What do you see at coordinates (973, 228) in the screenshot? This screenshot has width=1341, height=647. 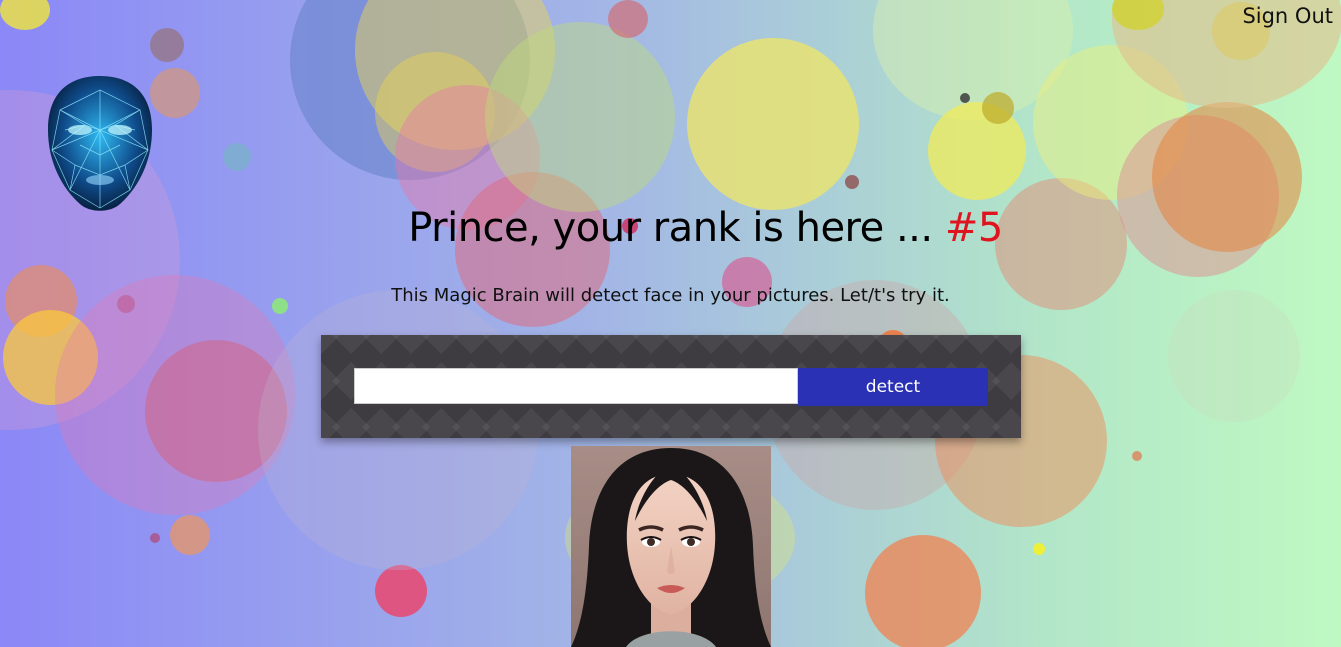 I see `rank-value: #5` at bounding box center [973, 228].